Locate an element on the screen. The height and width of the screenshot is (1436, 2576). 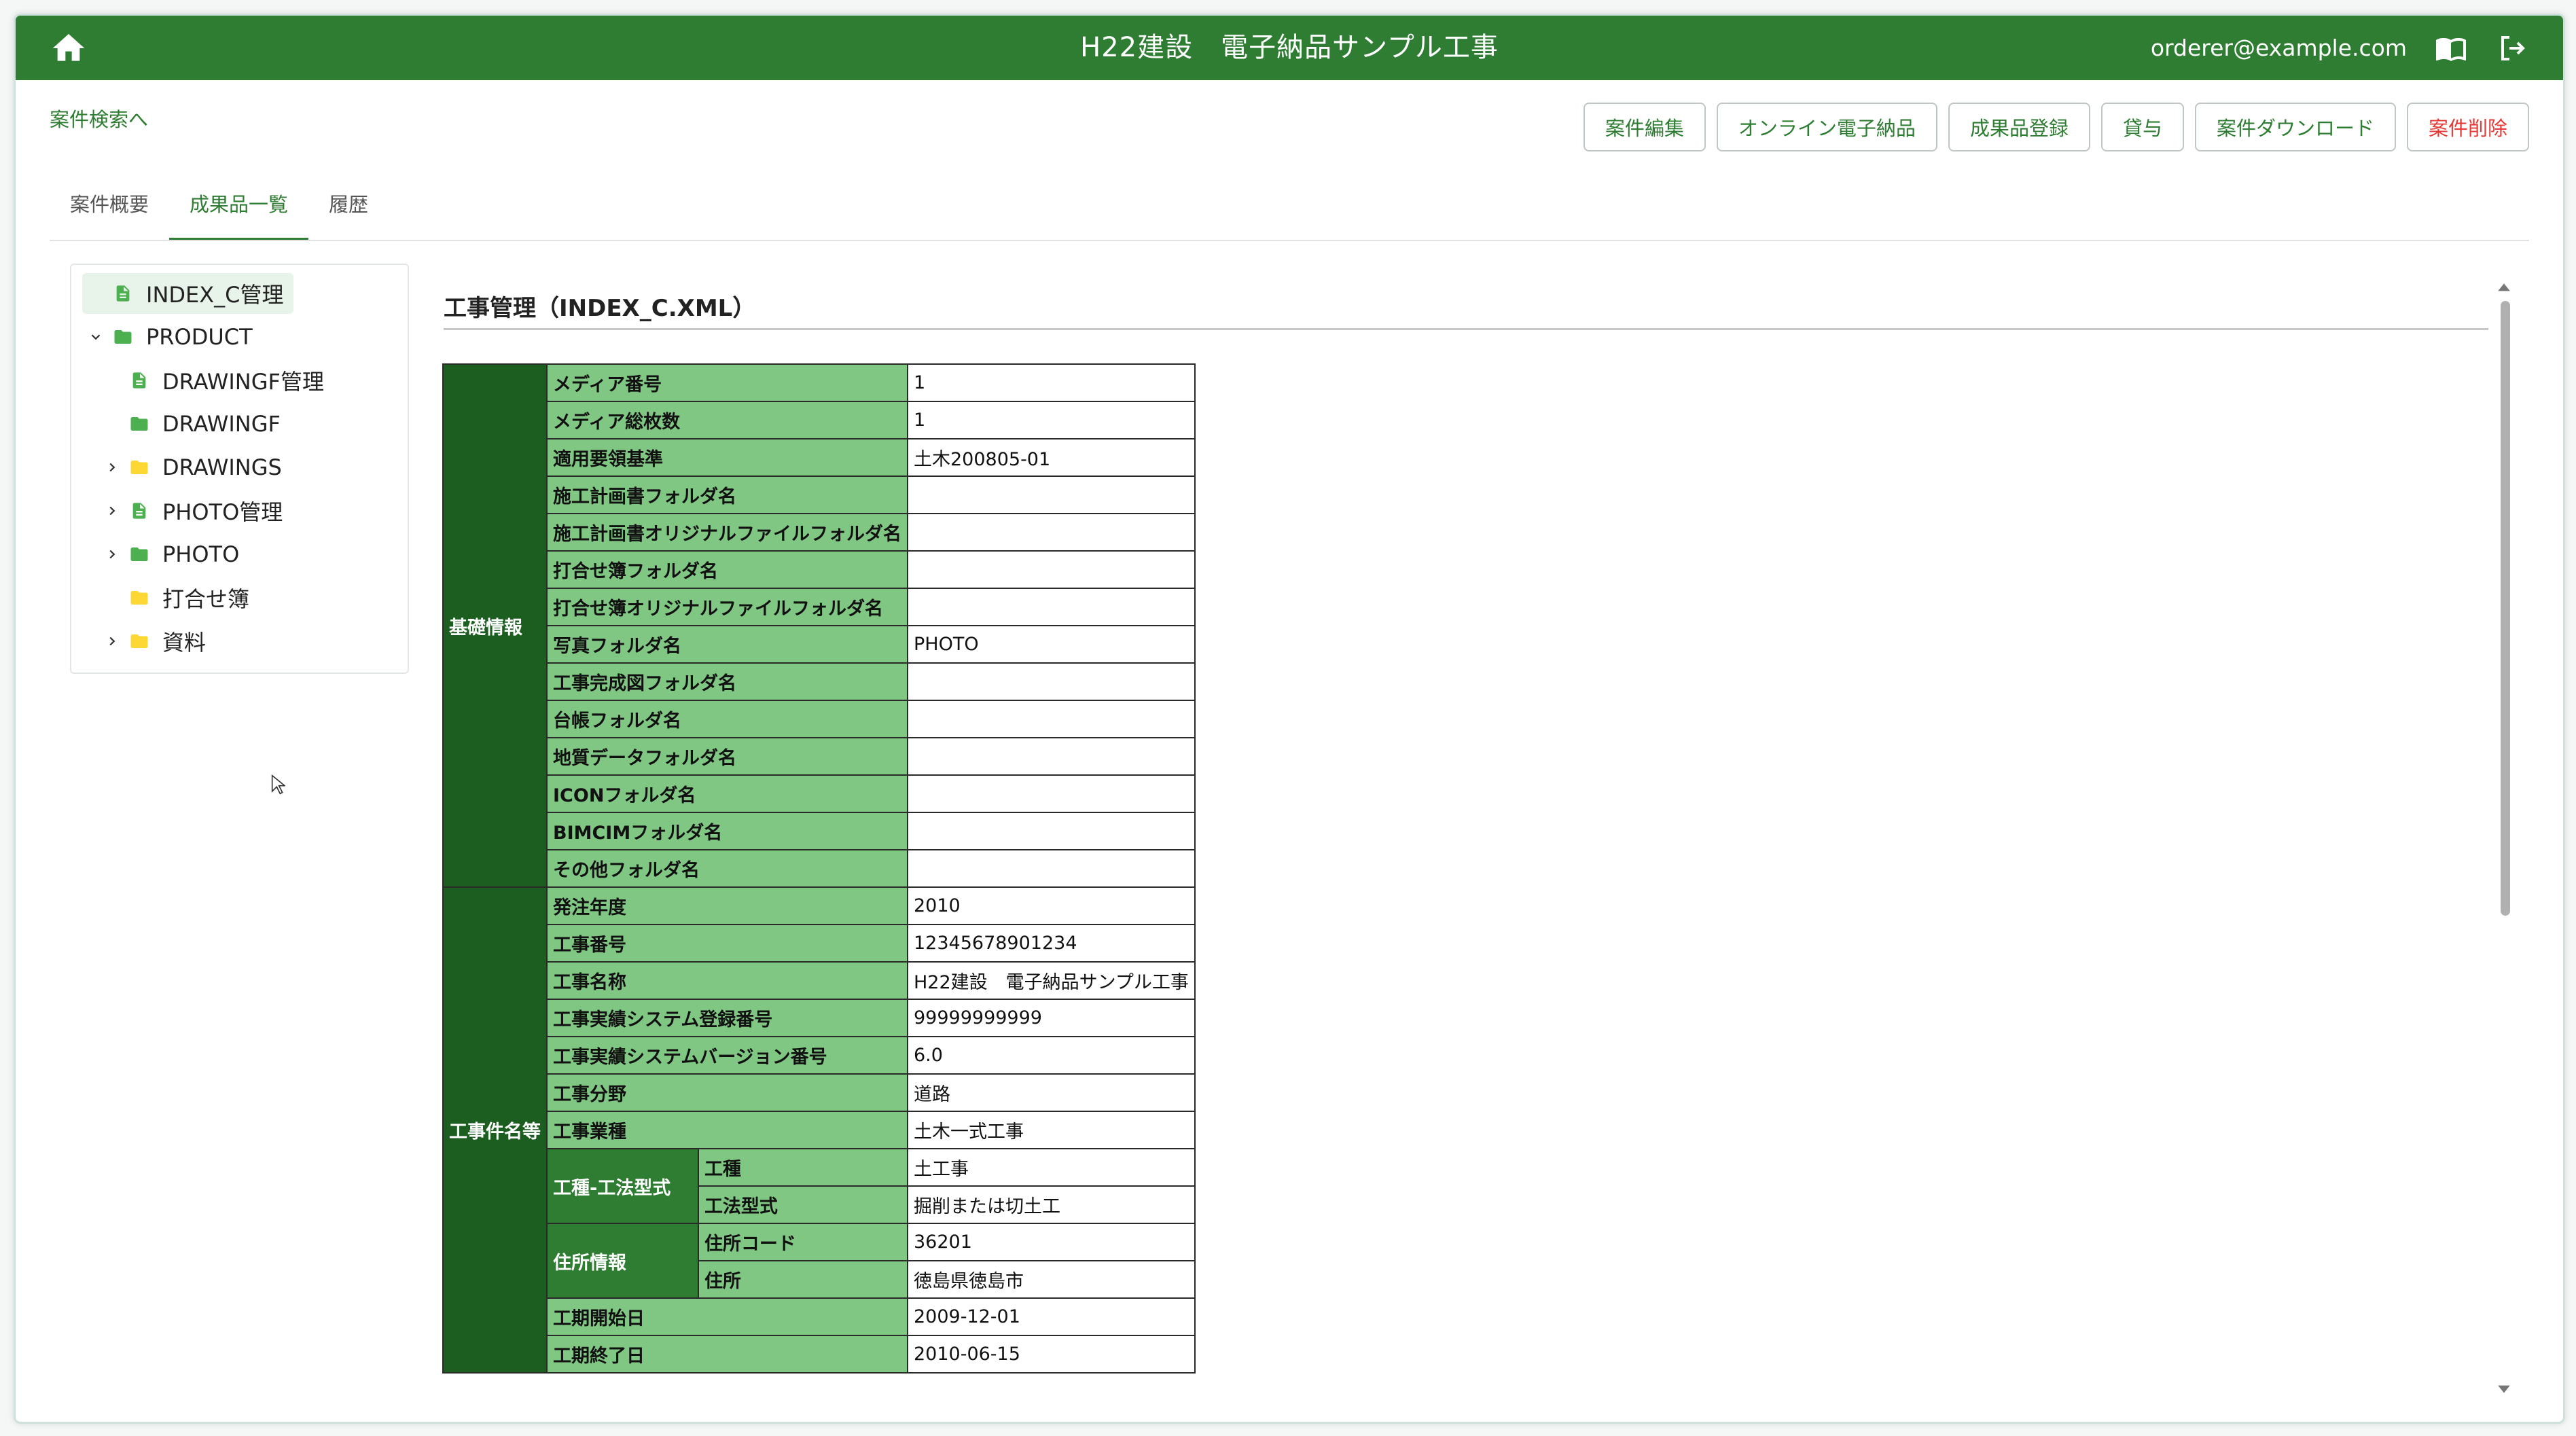
table-row: 施工計画書フォルダ名 is located at coordinates (820, 494).